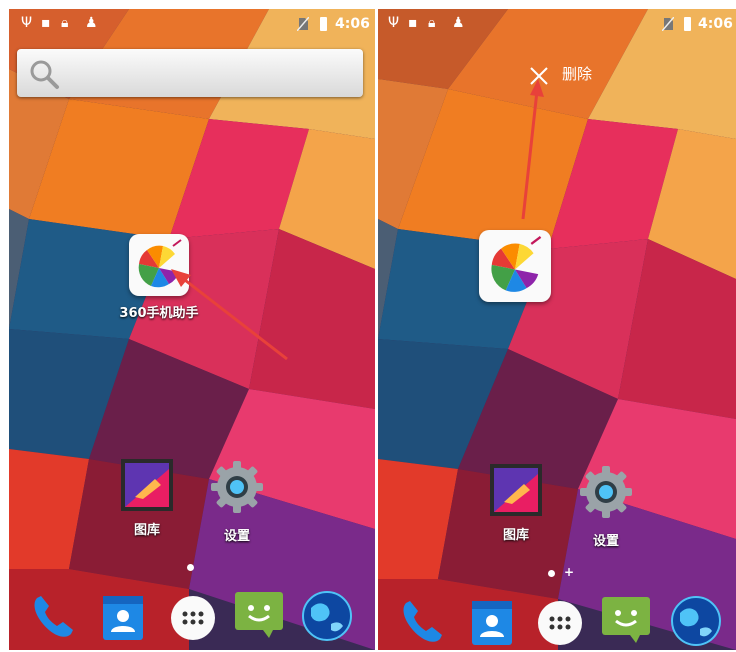 The height and width of the screenshot is (652, 736). Describe the element at coordinates (577, 74) in the screenshot. I see `remove-label: 删除` at that location.